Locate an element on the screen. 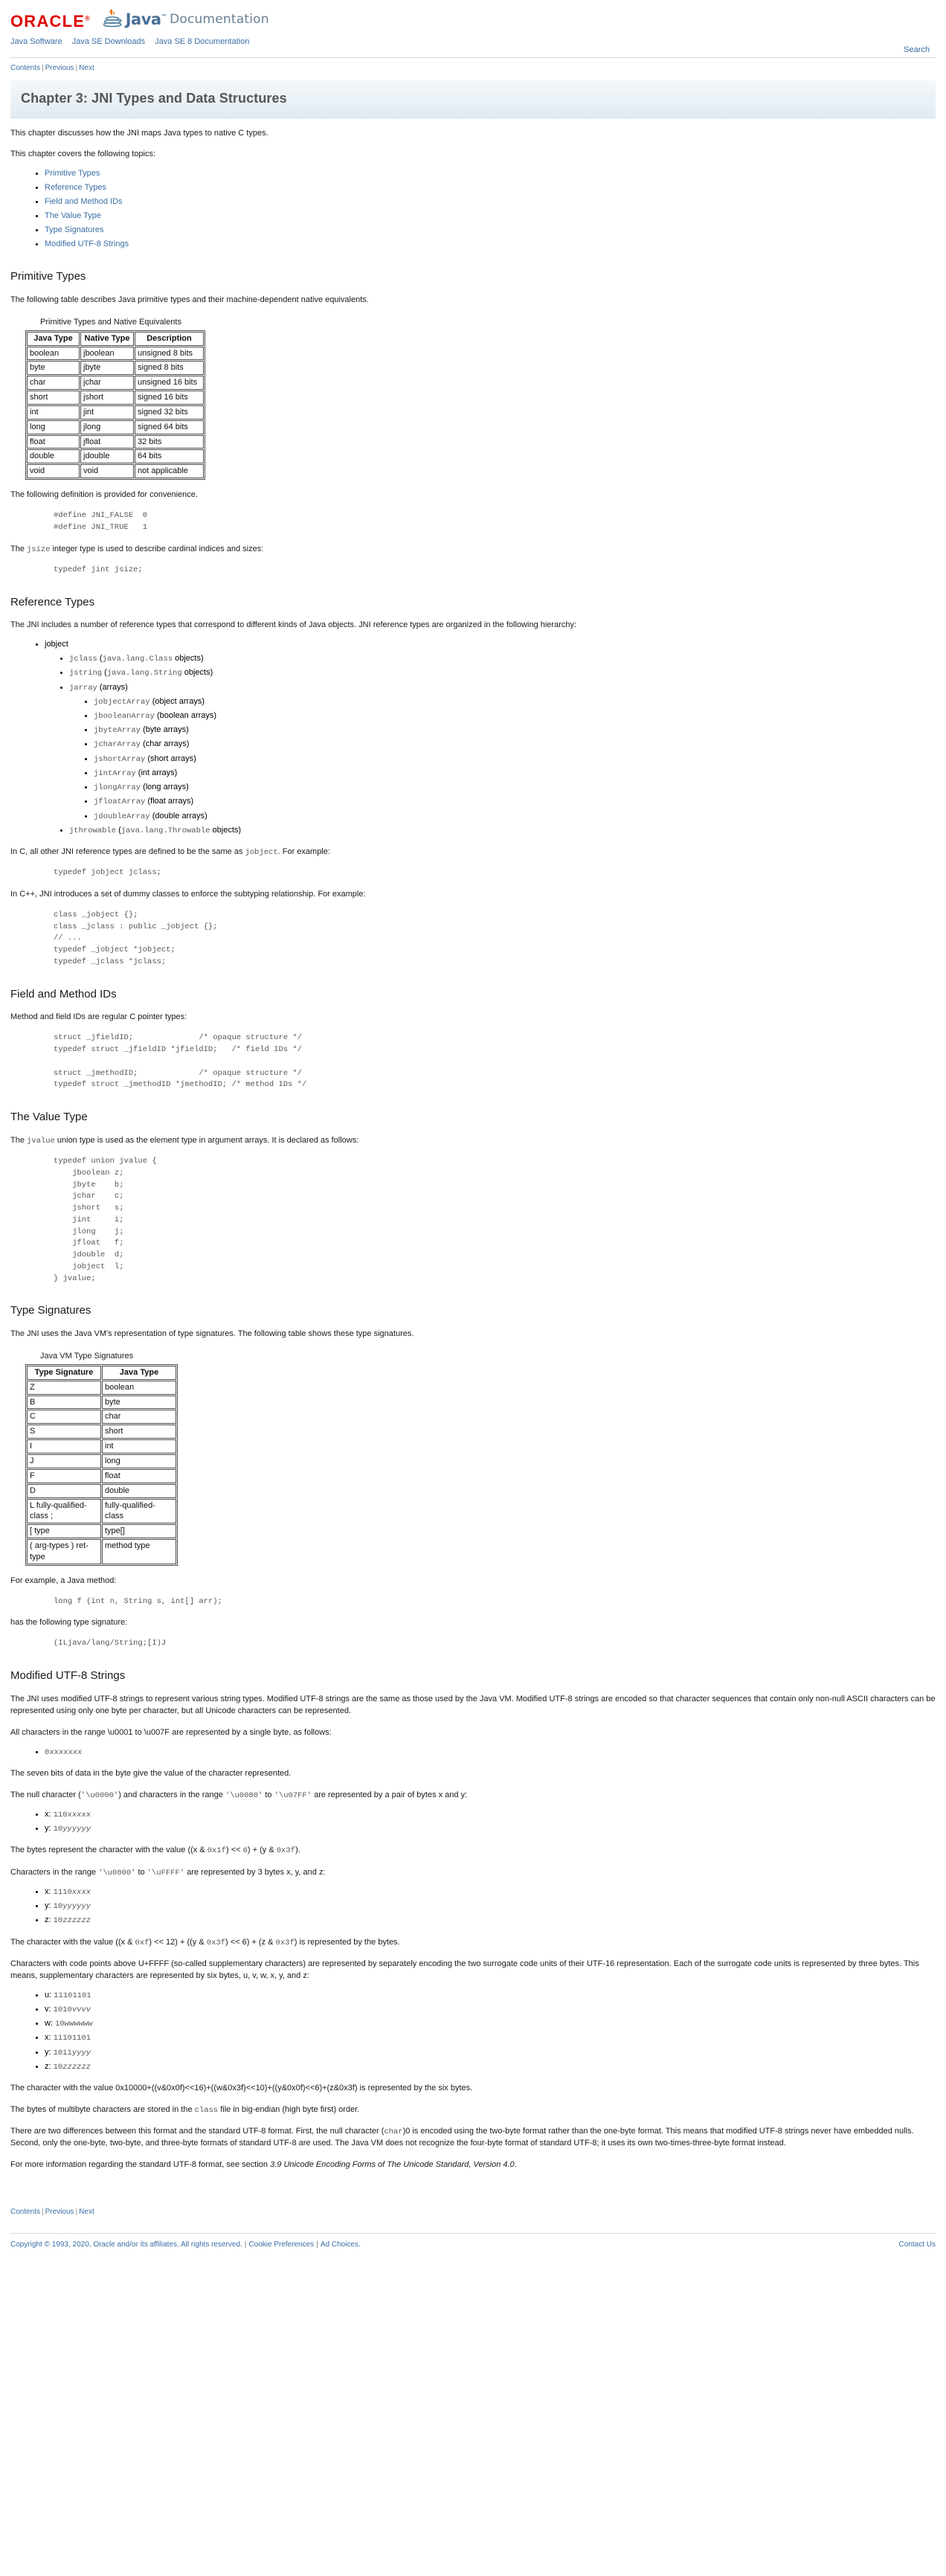  byte-label: z: is located at coordinates (49, 1920).